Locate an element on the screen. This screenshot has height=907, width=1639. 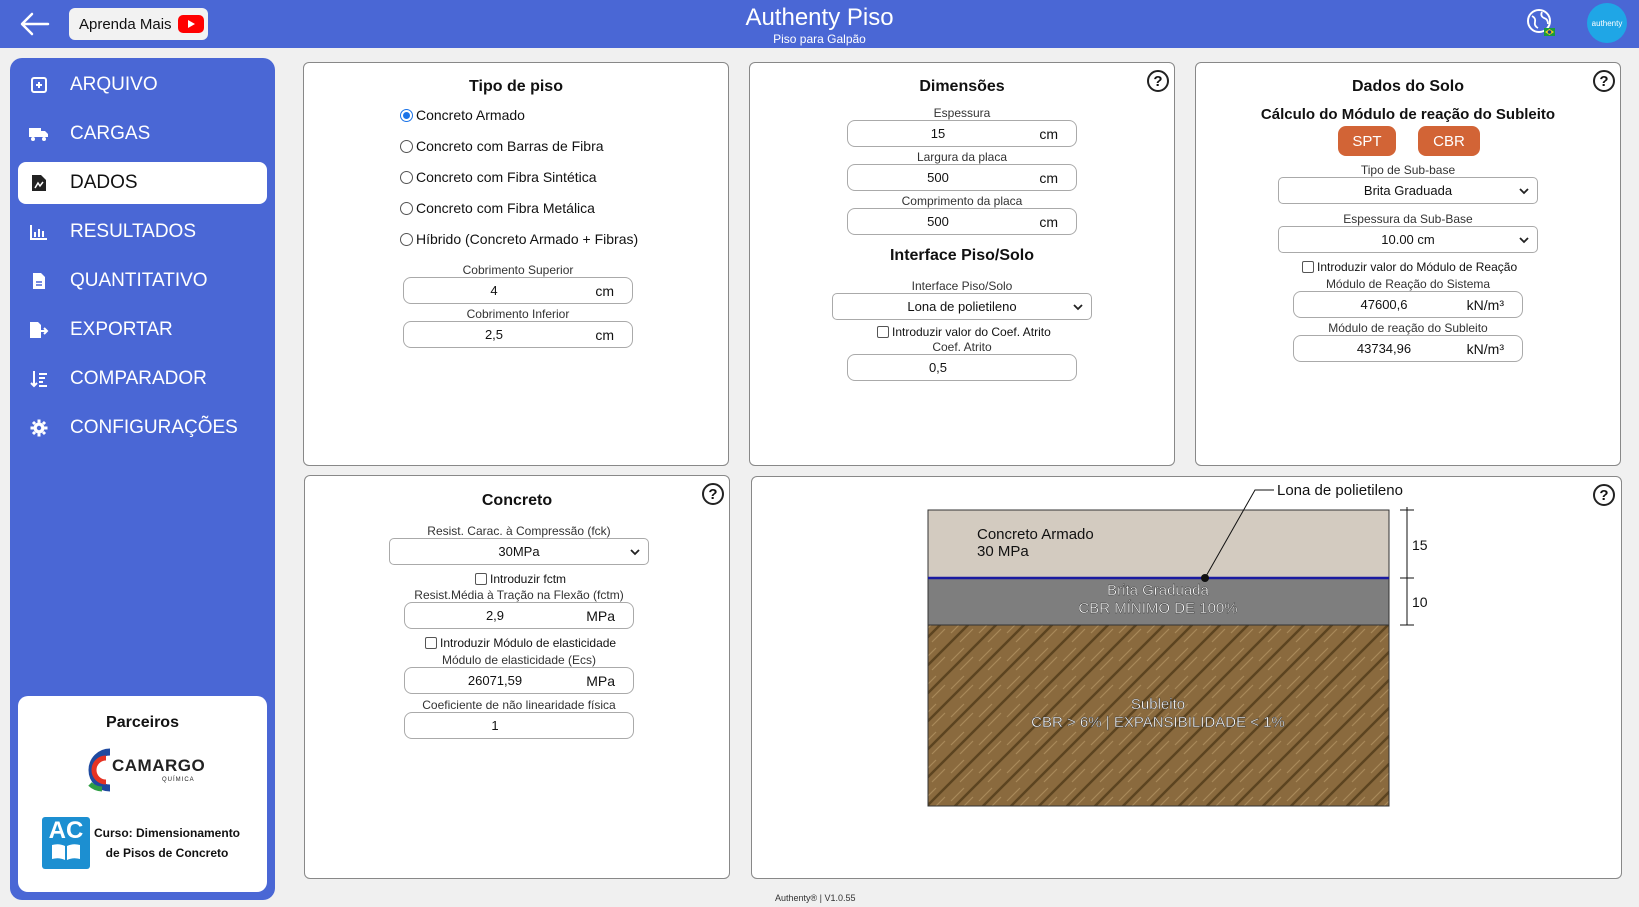
truck-icon is located at coordinates (39, 134).